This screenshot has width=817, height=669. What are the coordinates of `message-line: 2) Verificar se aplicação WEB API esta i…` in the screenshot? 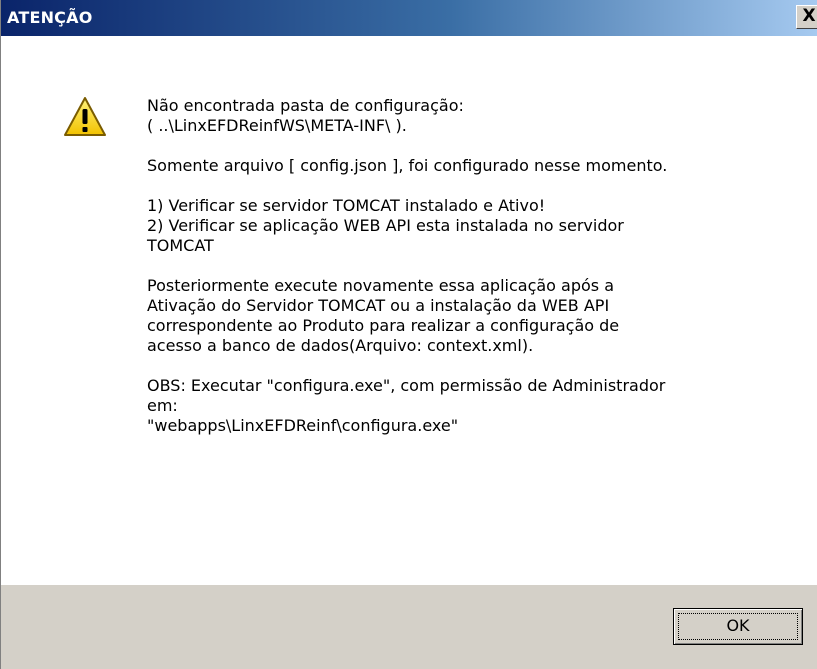 It's located at (385, 225).